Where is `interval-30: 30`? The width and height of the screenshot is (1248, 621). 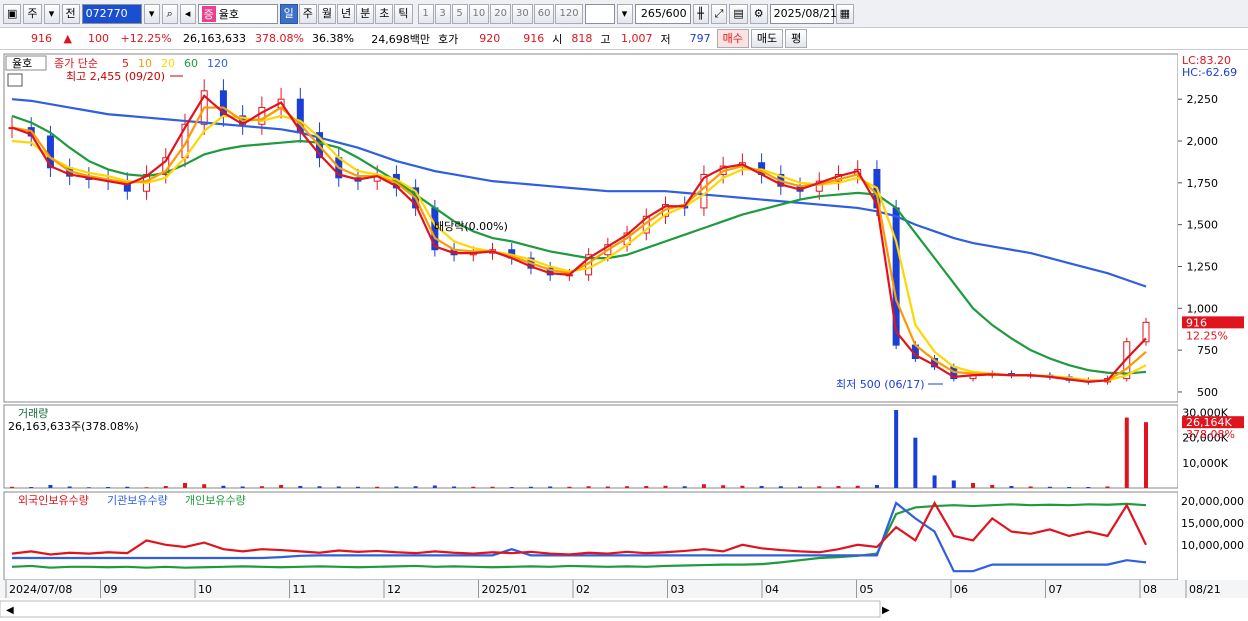 interval-30: 30 is located at coordinates (522, 13).